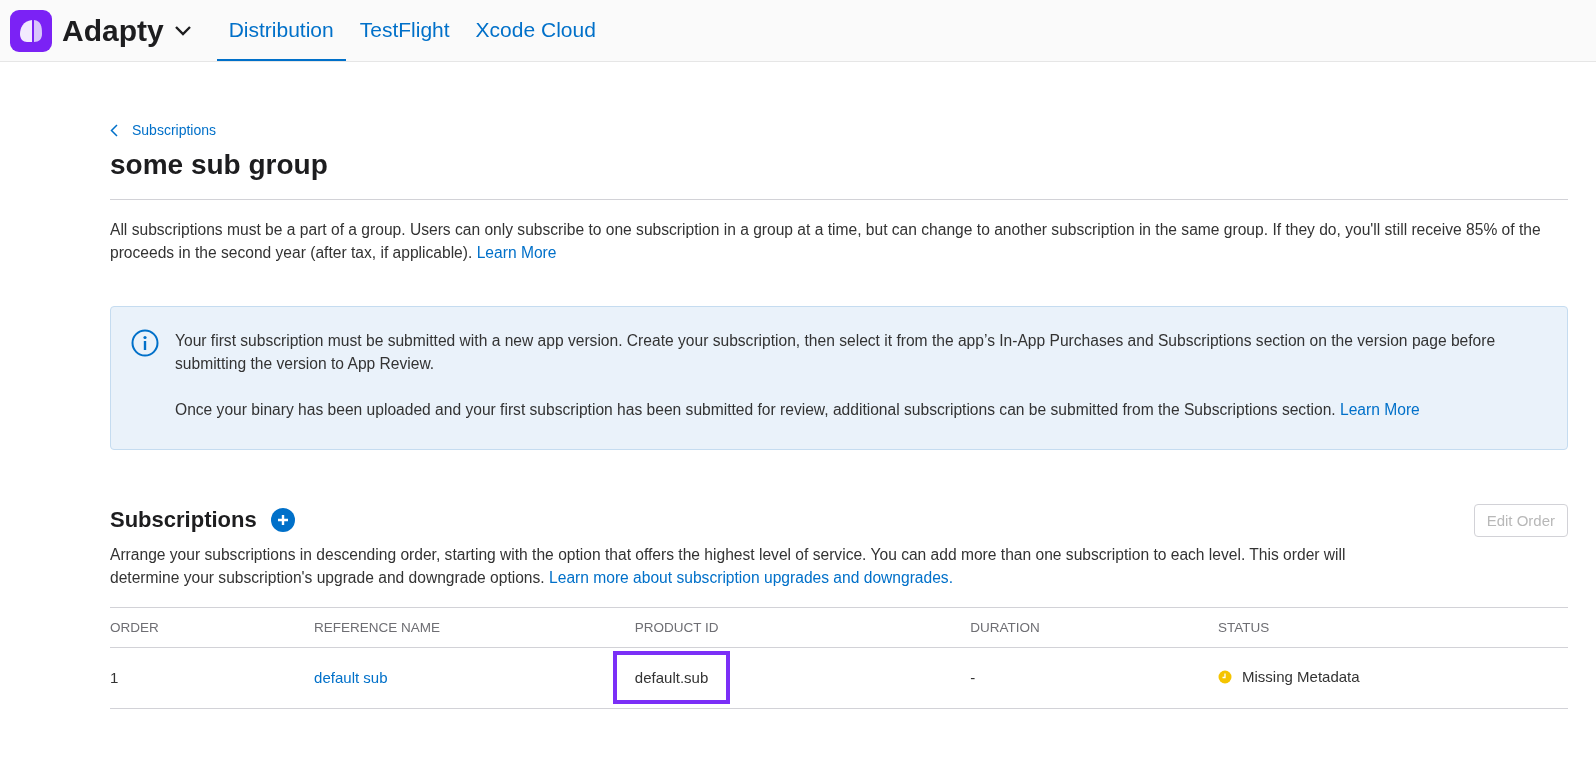  Describe the element at coordinates (113, 30) in the screenshot. I see `app-name: Adapty` at that location.